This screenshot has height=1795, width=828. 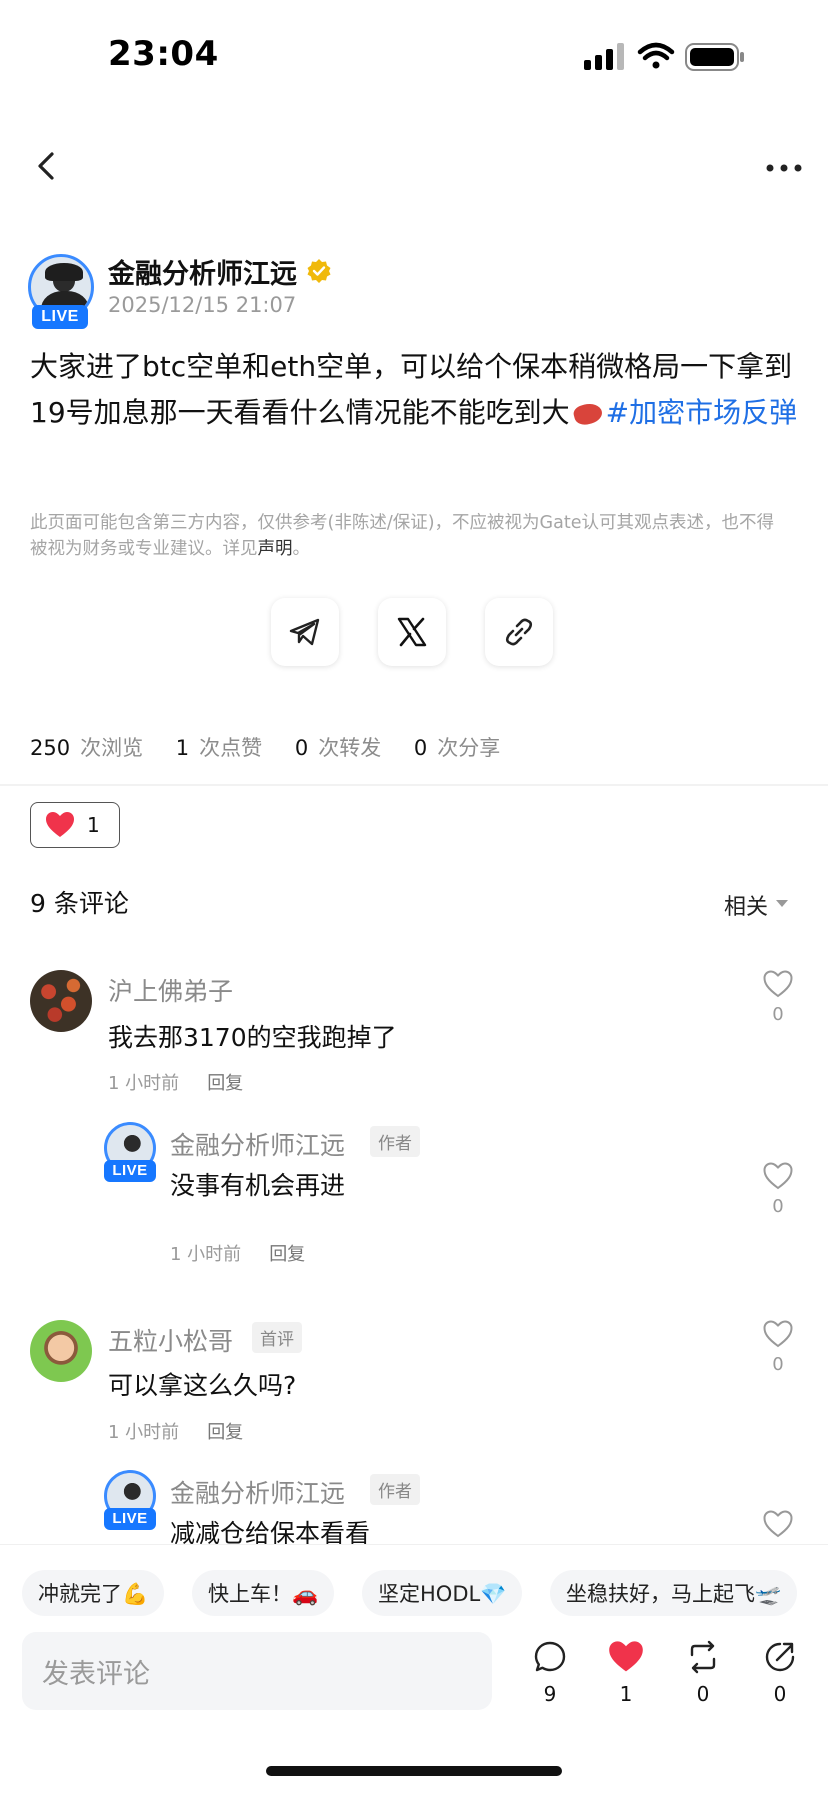 What do you see at coordinates (202, 271) in the screenshot?
I see `author-name: 金融分析师江远` at bounding box center [202, 271].